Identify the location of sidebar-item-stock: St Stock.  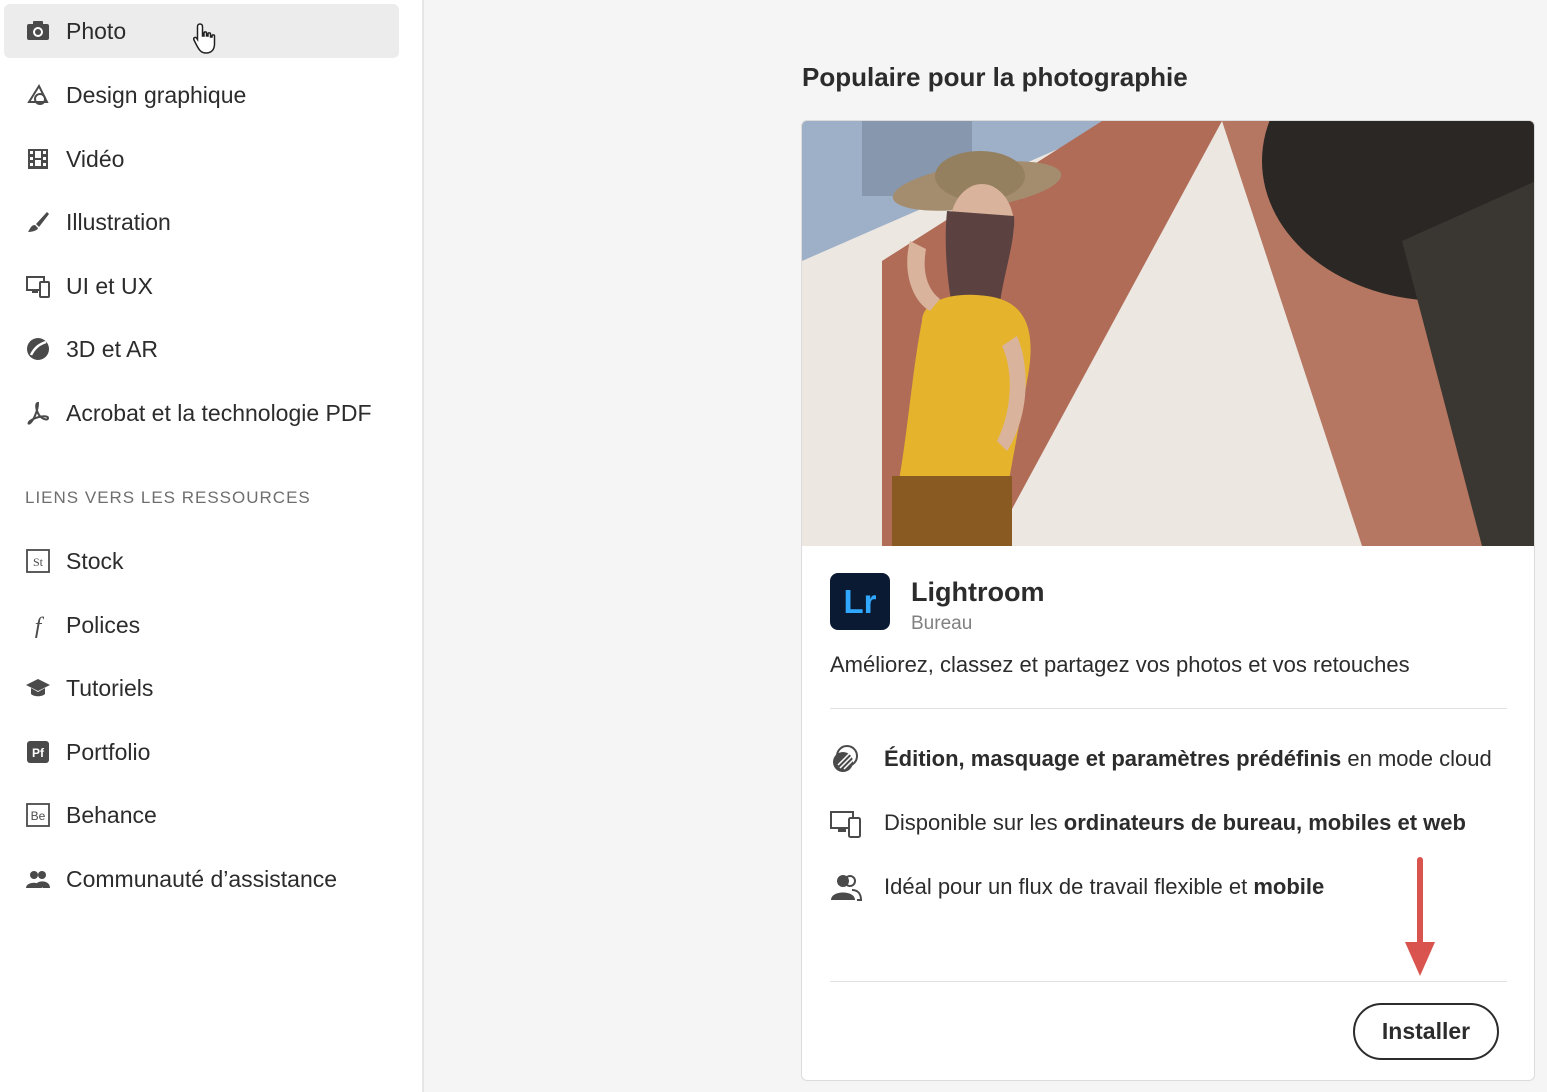
(201, 561).